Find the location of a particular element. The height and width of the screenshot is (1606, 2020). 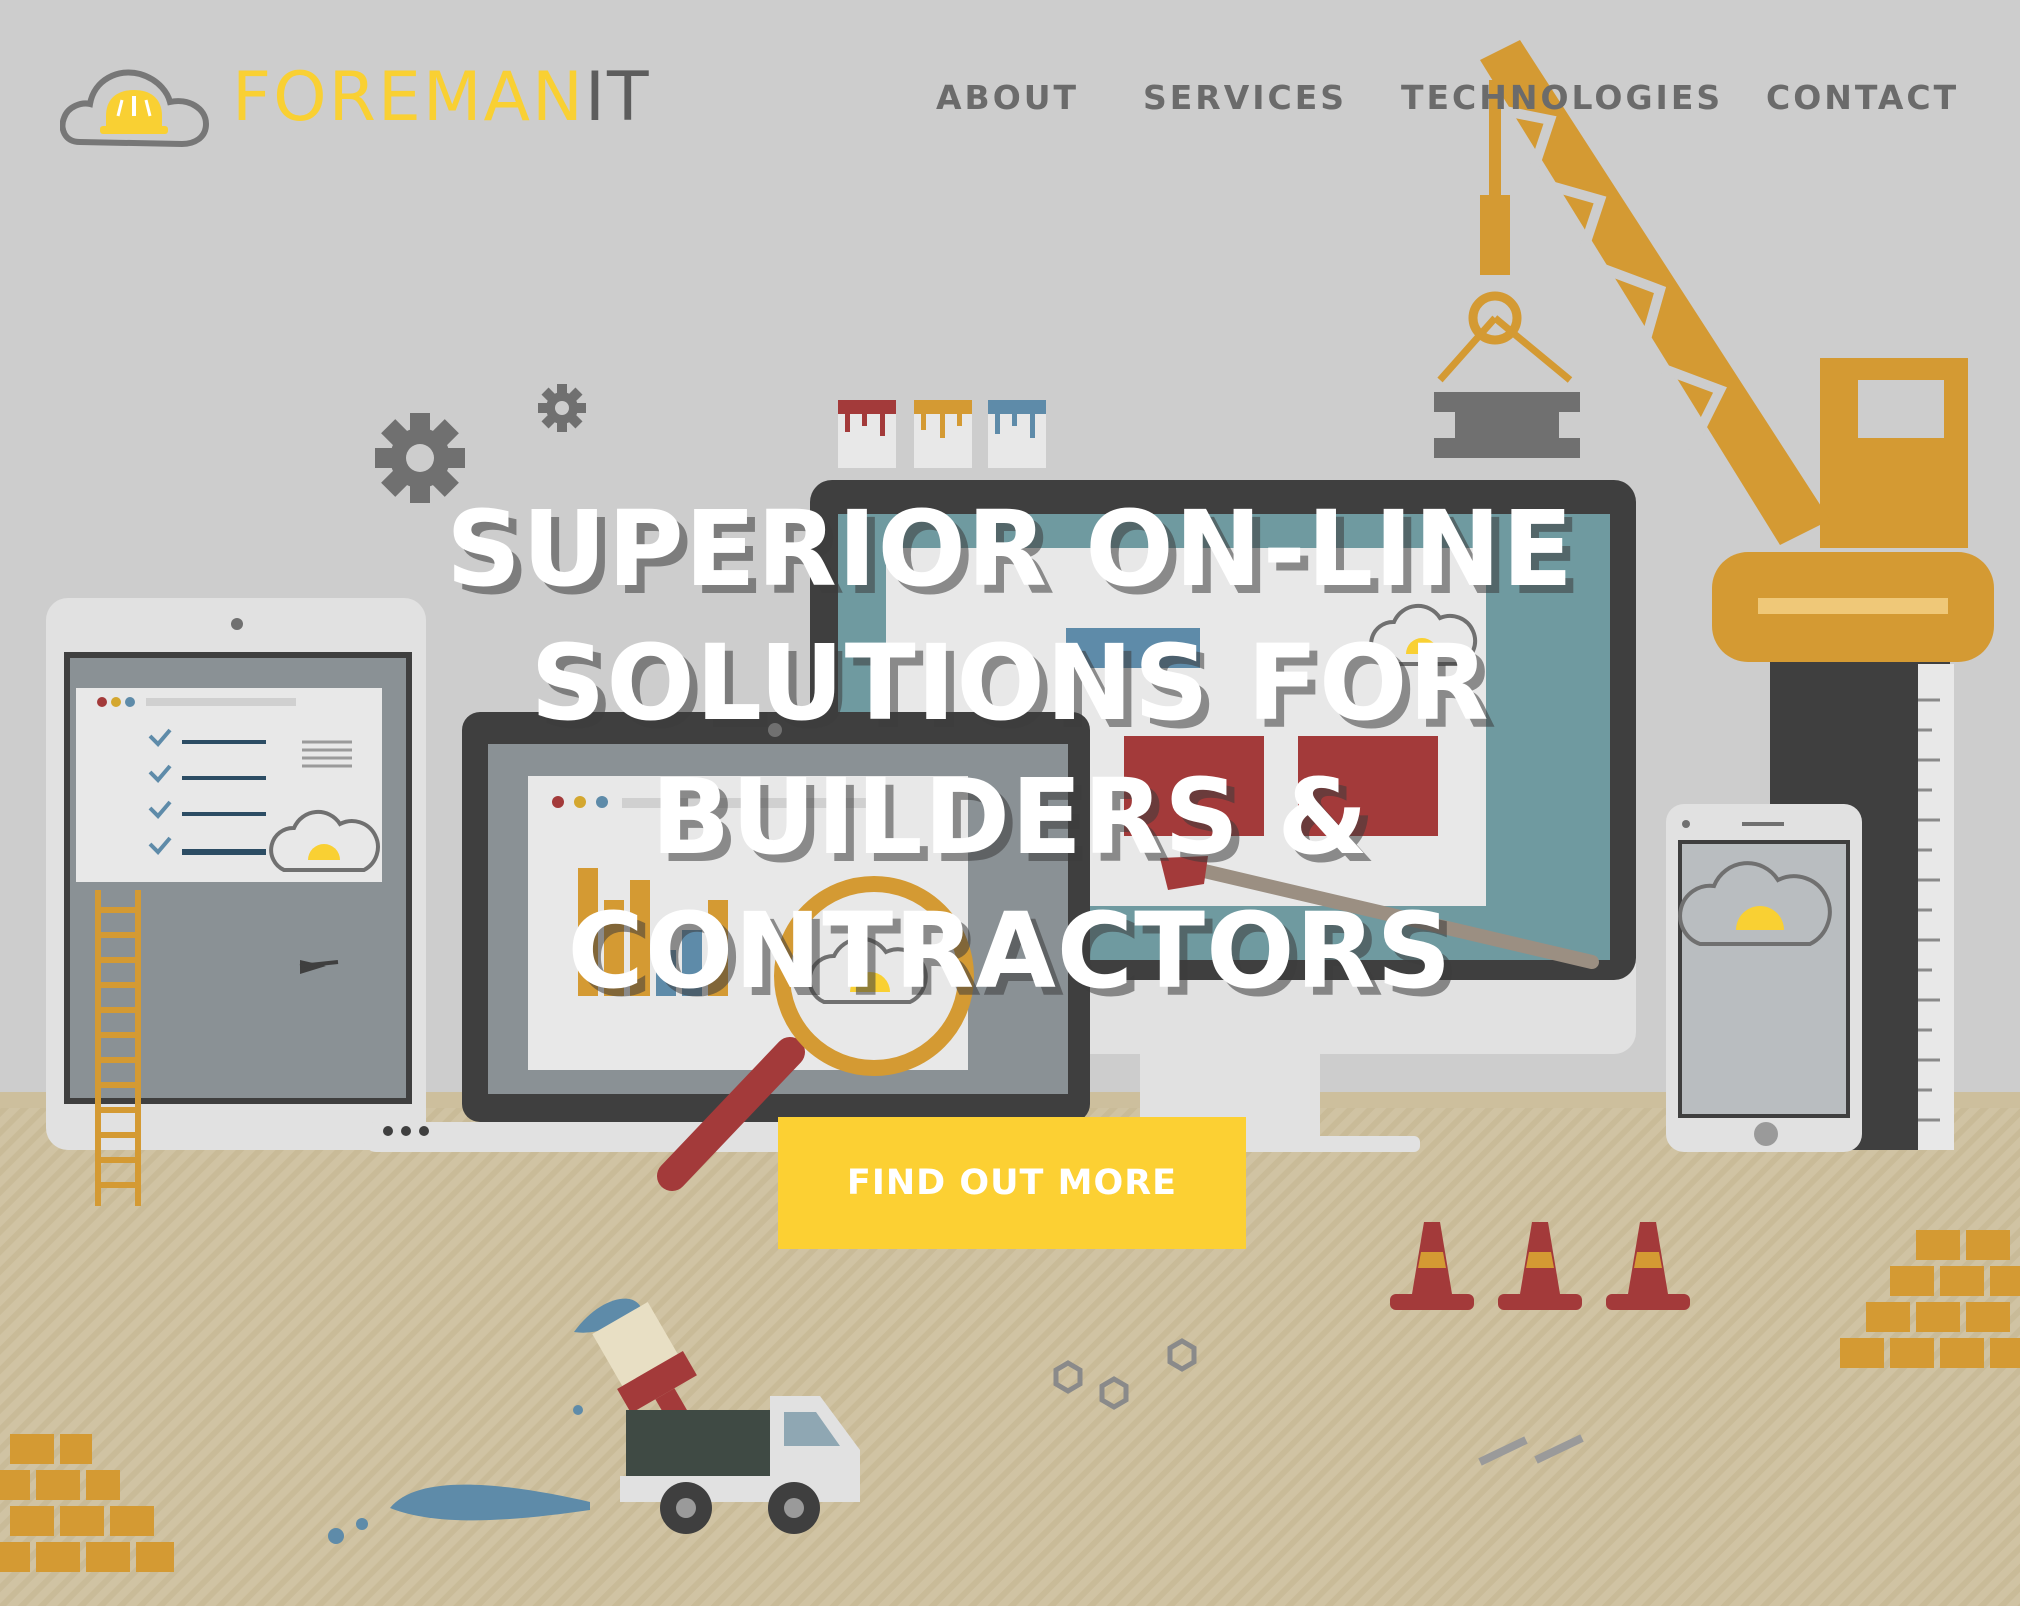

smartphone-icon is located at coordinates (1764, 978).